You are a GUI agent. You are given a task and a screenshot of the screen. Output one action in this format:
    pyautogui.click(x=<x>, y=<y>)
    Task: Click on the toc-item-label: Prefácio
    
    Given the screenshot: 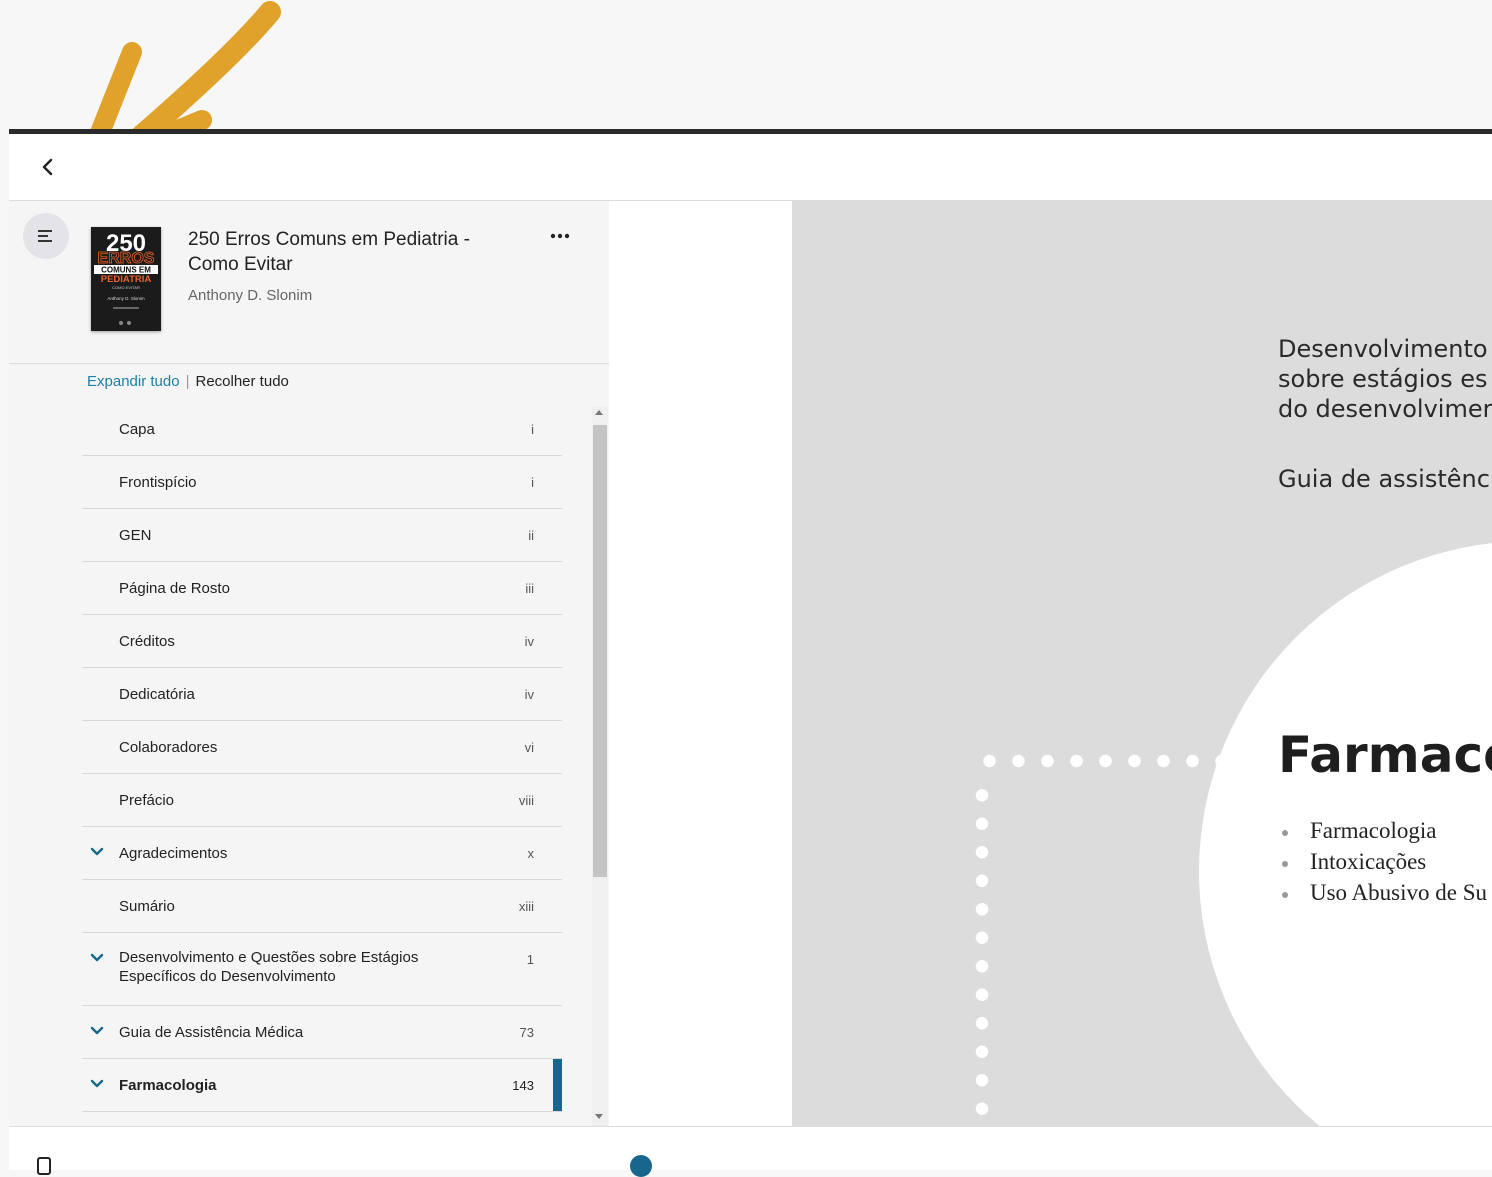 What is the action you would take?
    pyautogui.click(x=147, y=800)
    